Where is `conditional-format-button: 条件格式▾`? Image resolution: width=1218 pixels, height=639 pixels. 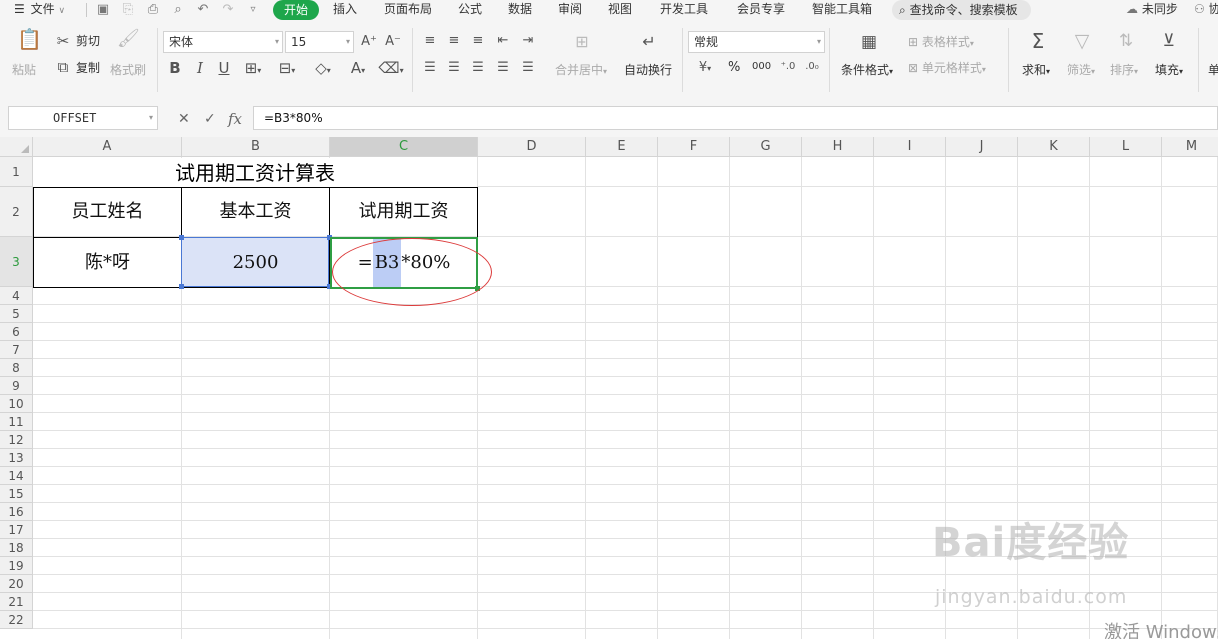 conditional-format-button: 条件格式▾ is located at coordinates (867, 71).